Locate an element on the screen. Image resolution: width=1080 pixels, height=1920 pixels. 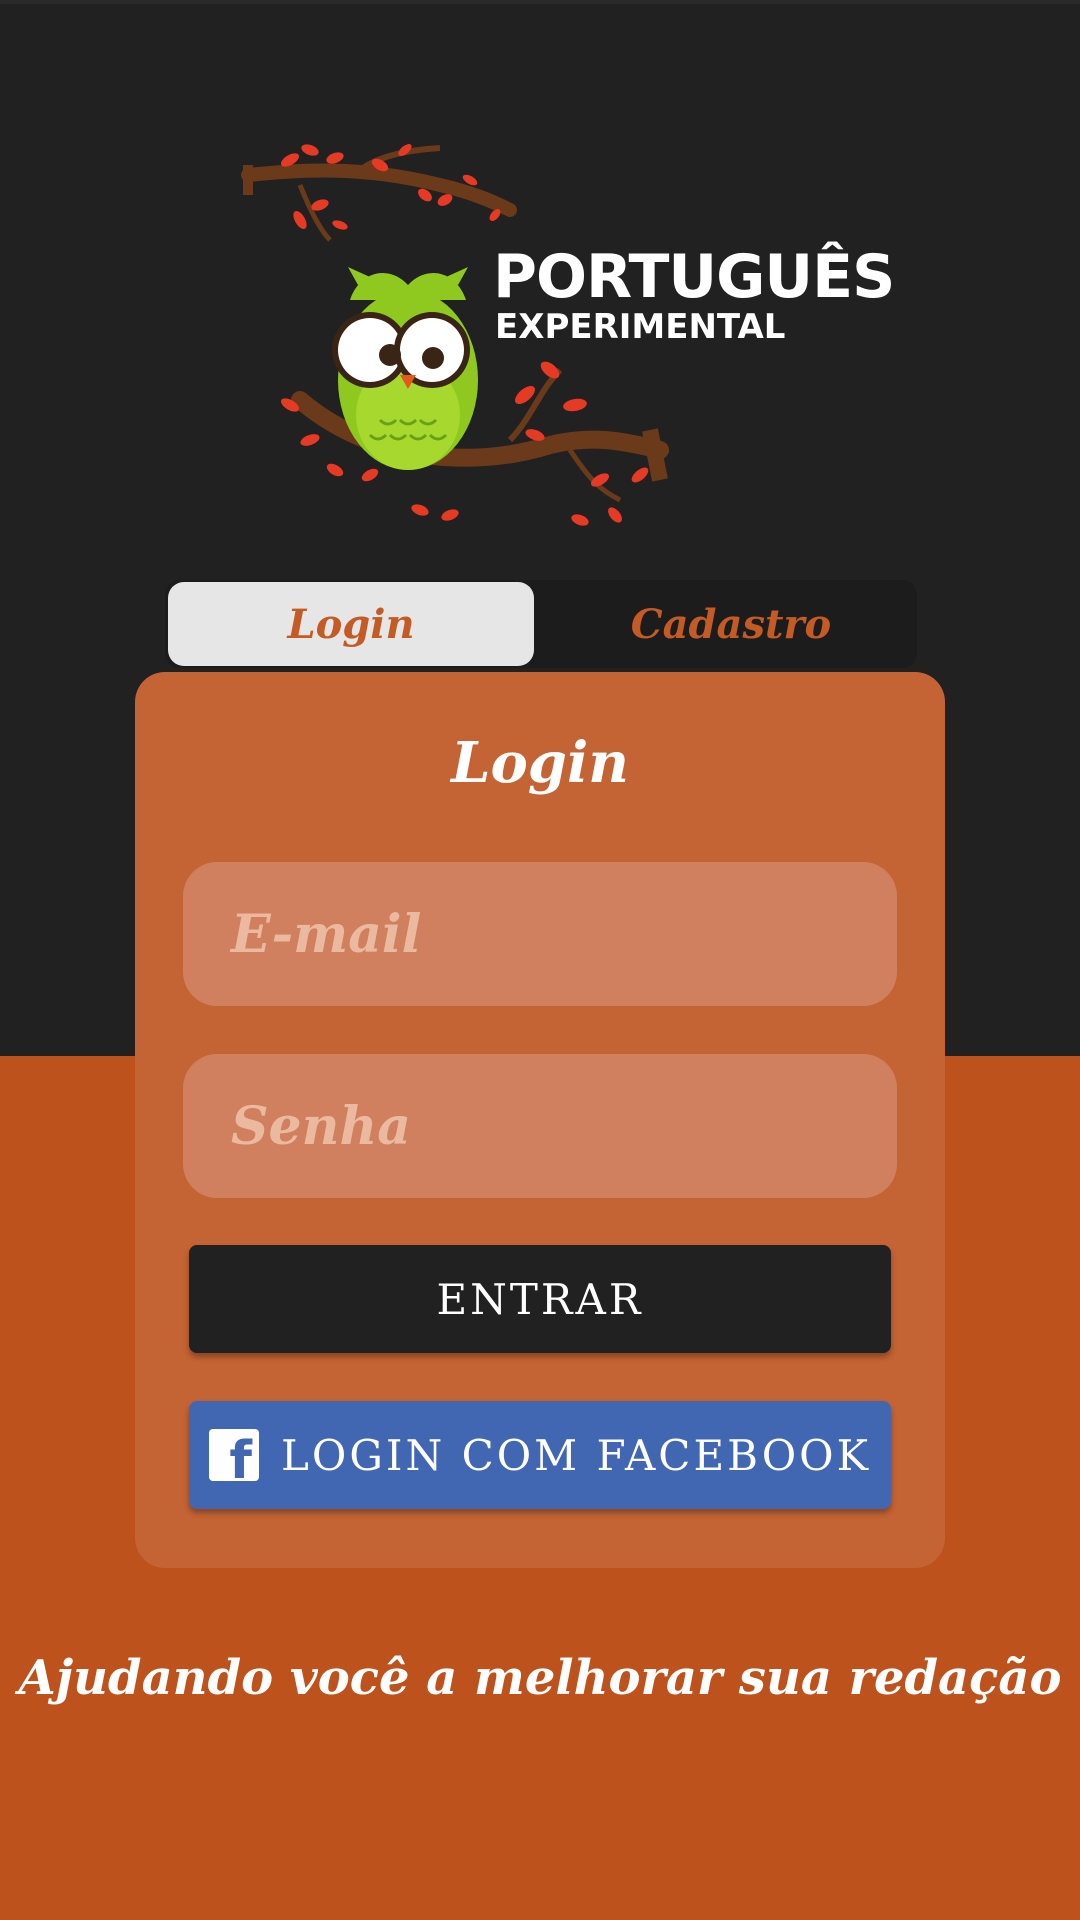
password-input: Senha is located at coordinates (540, 1126).